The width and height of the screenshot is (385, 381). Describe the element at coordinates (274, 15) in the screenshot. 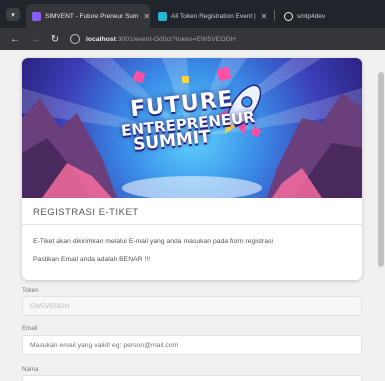

I see `tab-separator` at that location.